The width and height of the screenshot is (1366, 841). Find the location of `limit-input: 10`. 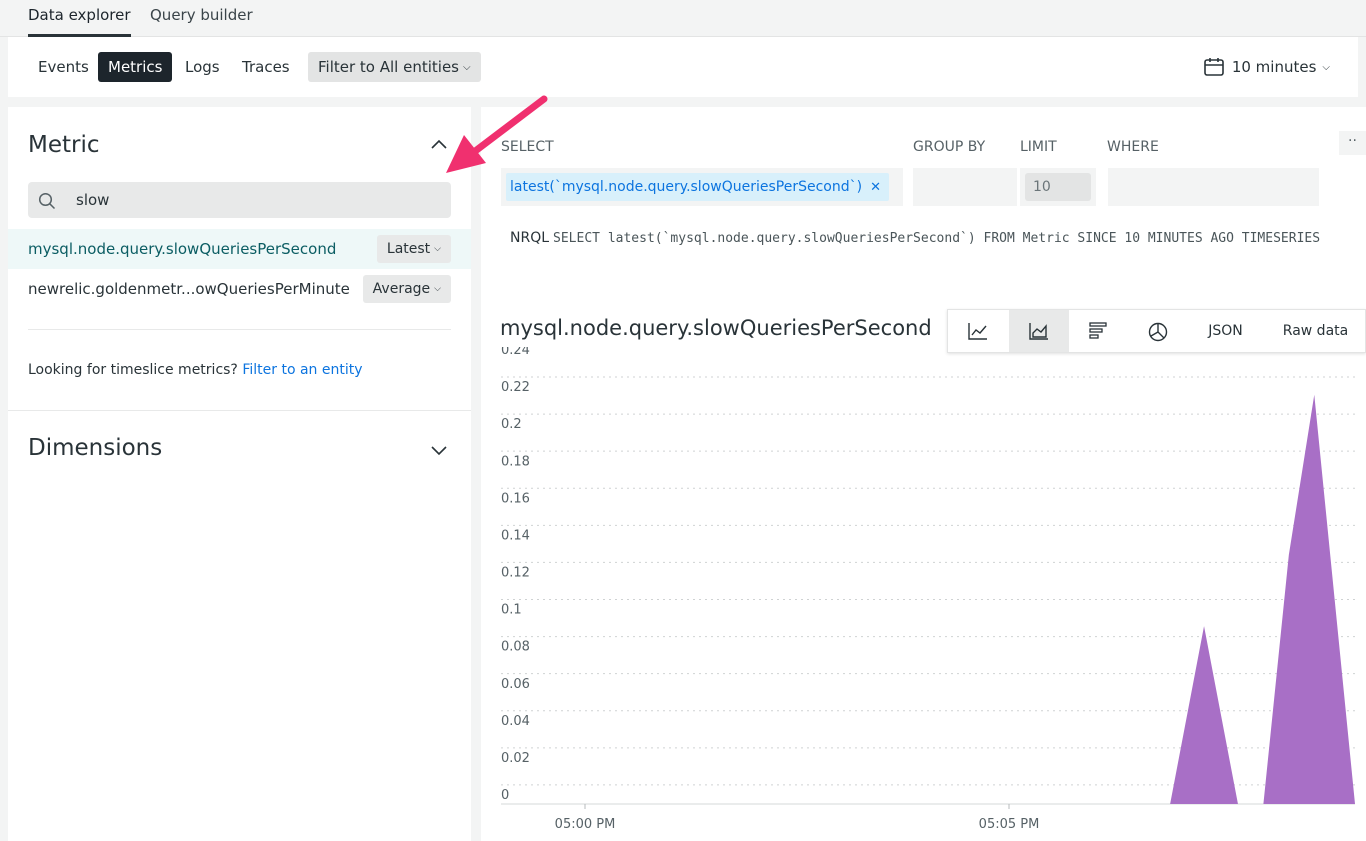

limit-input: 10 is located at coordinates (1058, 187).